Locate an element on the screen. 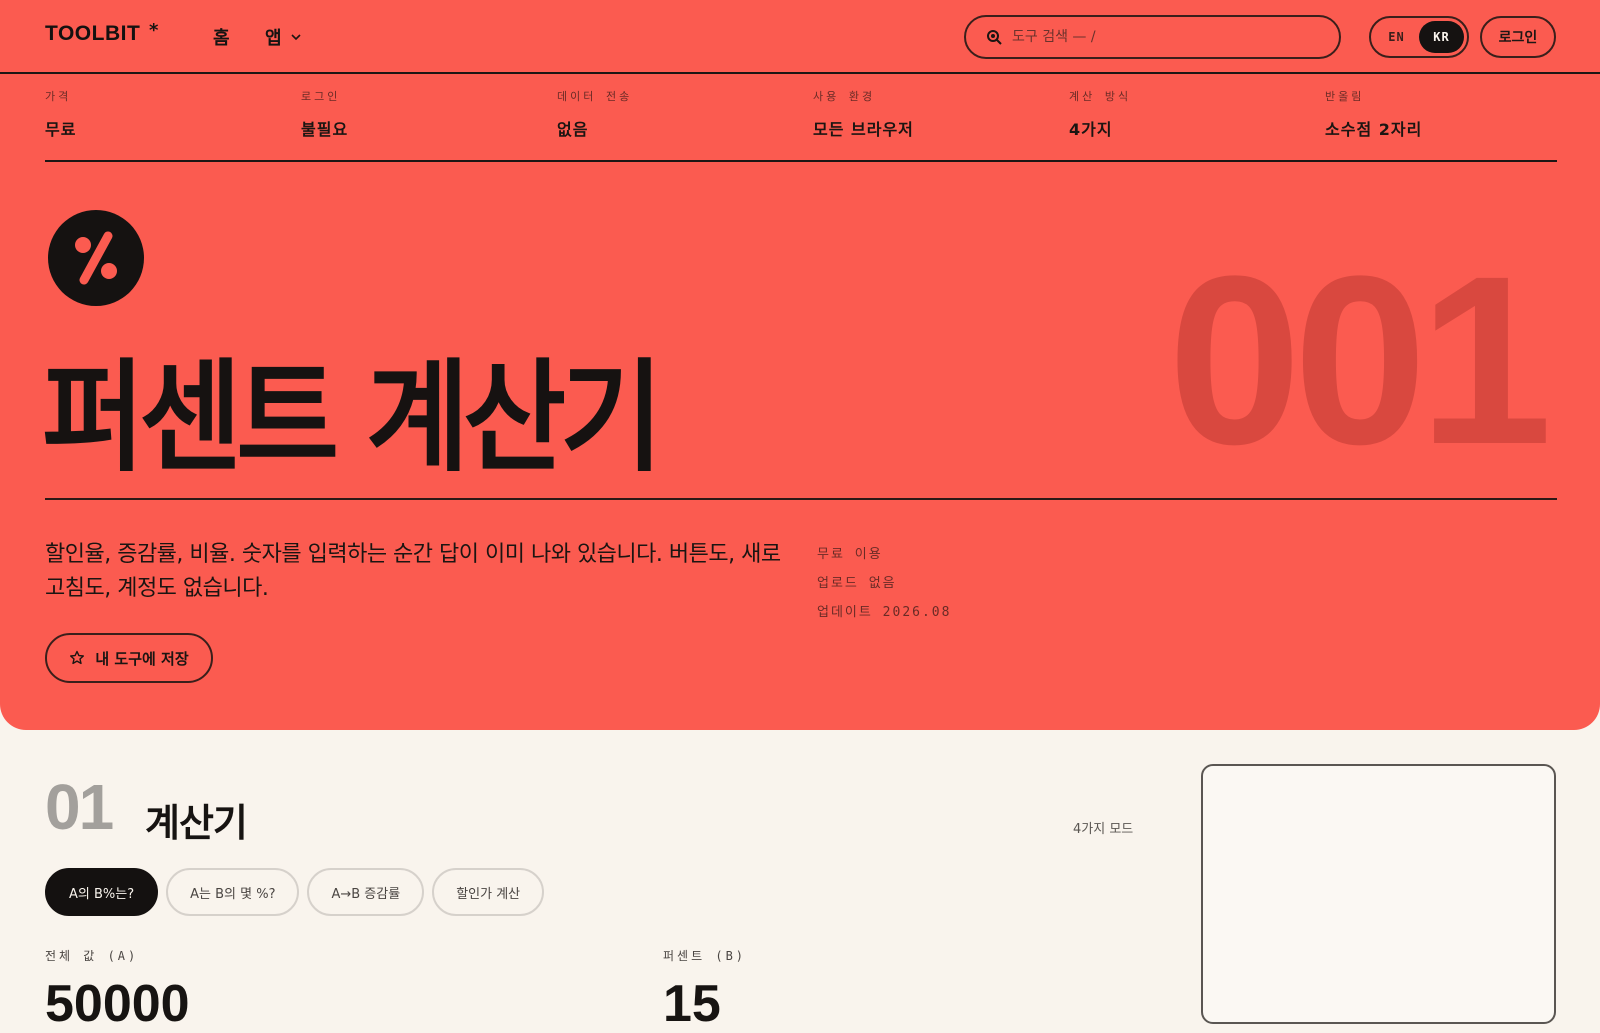 The image size is (1600, 1033). logo-star: * is located at coordinates (154, 30).